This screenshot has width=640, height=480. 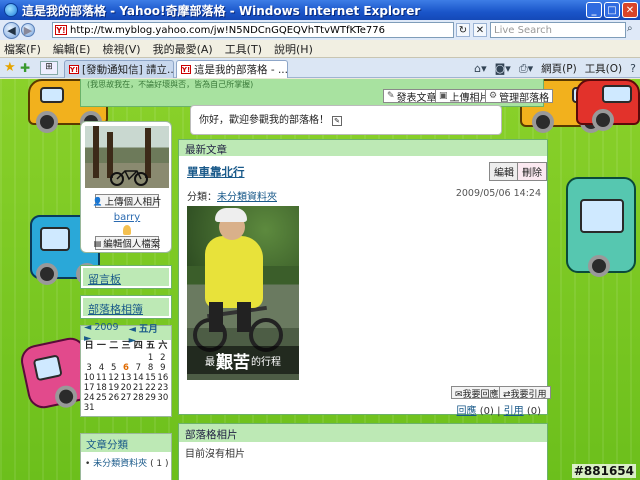 What do you see at coordinates (126, 398) in the screenshot?
I see `calendar-day: 27` at bounding box center [126, 398].